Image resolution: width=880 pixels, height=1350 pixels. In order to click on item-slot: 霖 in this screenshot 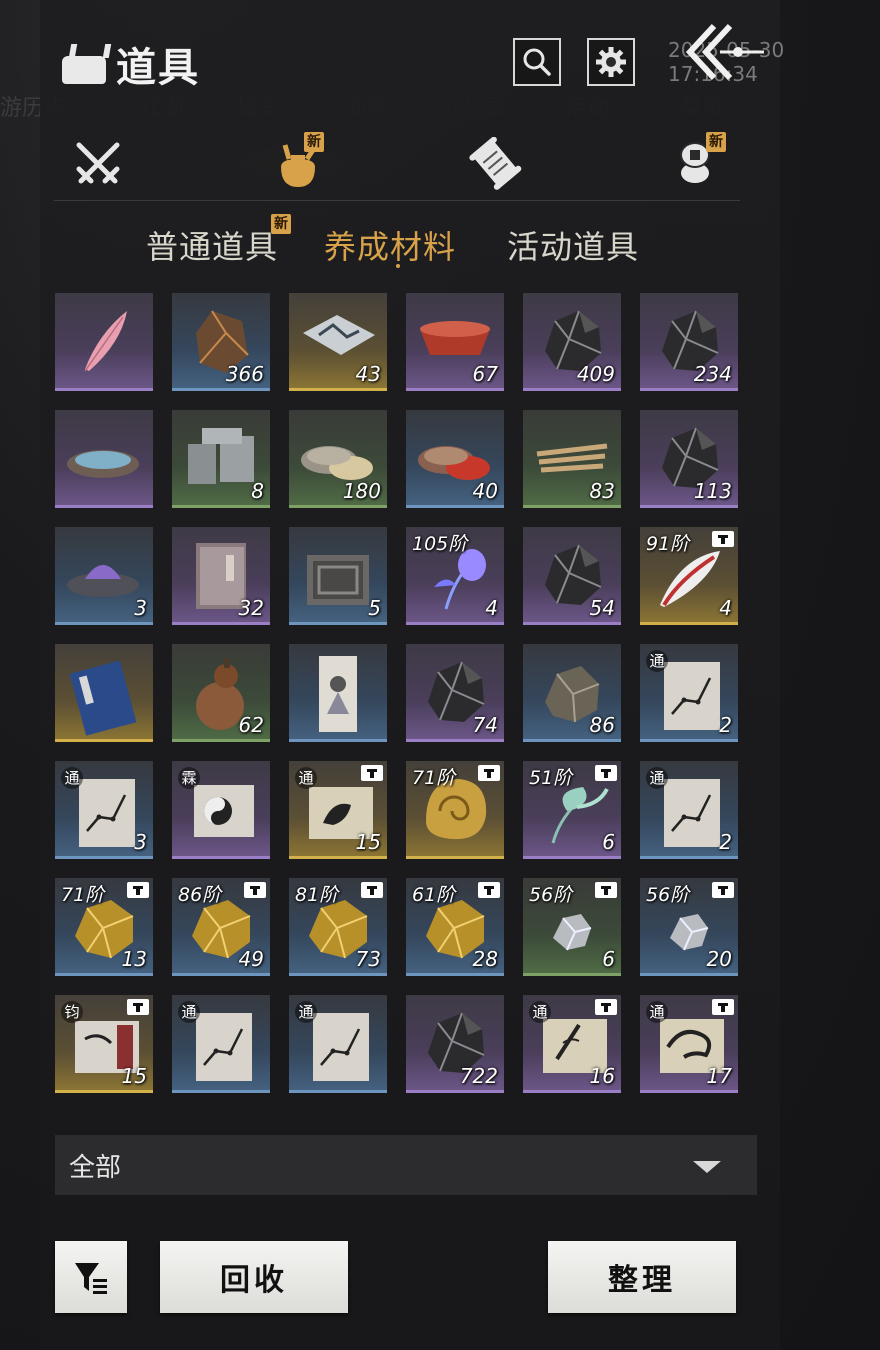, I will do `click(221, 810)`.